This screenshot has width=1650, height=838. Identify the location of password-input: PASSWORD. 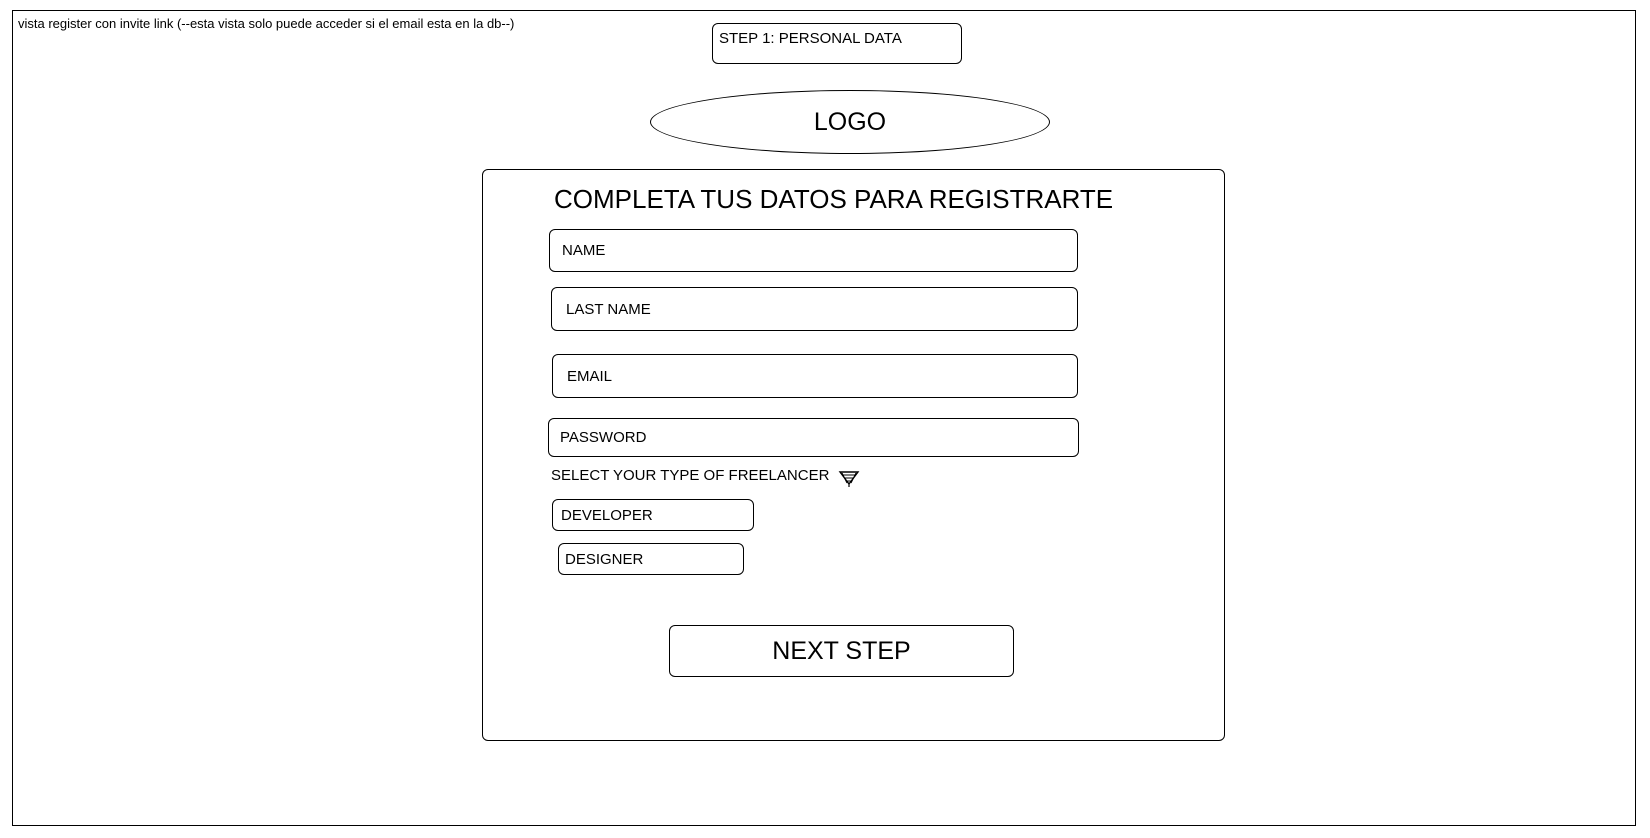
(813, 437).